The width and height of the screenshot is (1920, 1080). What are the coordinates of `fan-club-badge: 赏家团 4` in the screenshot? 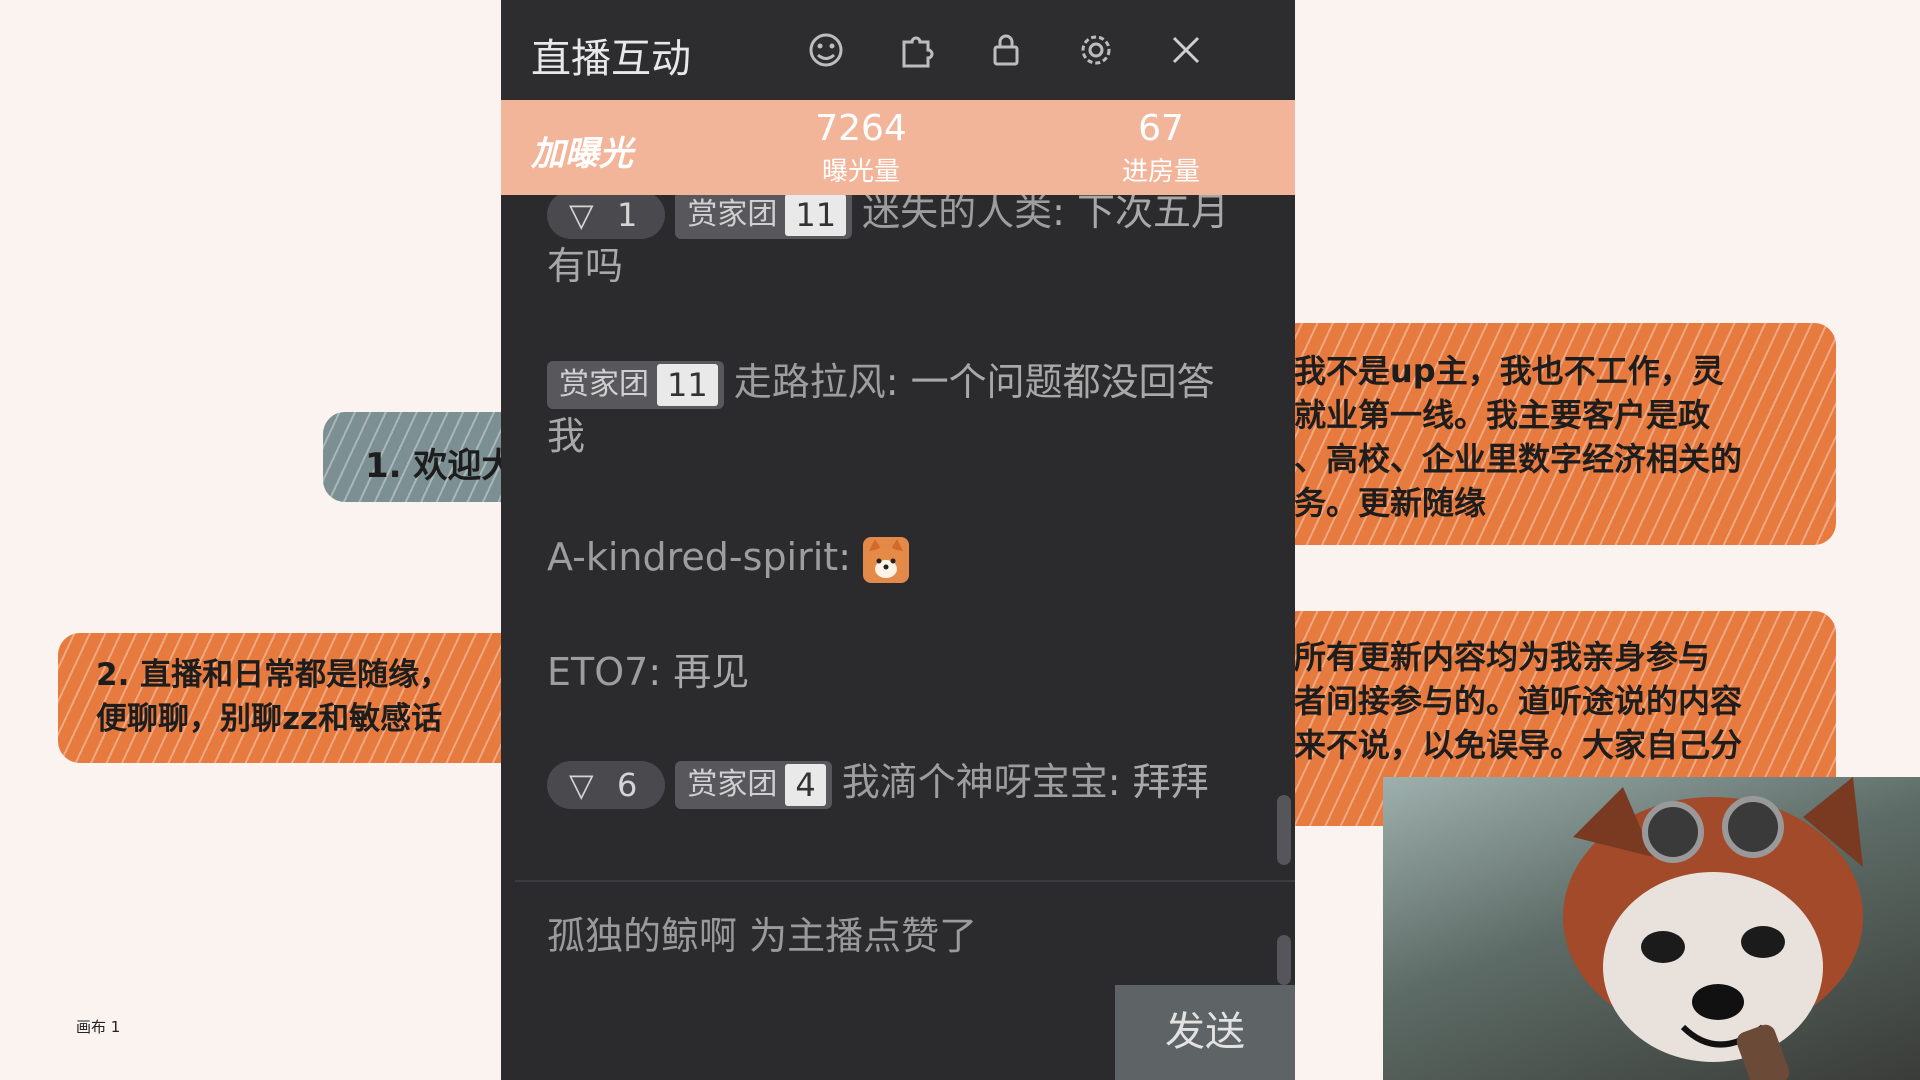 It's located at (753, 784).